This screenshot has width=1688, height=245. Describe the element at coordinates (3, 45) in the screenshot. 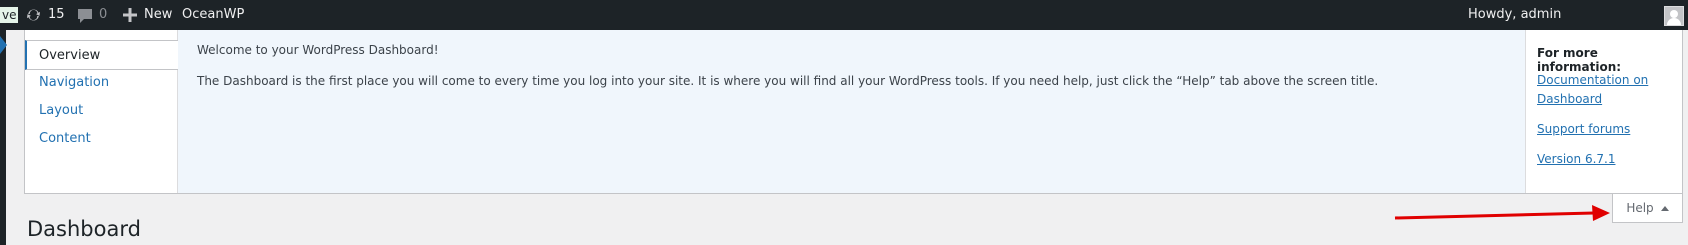

I see `menu-current-indicator` at that location.